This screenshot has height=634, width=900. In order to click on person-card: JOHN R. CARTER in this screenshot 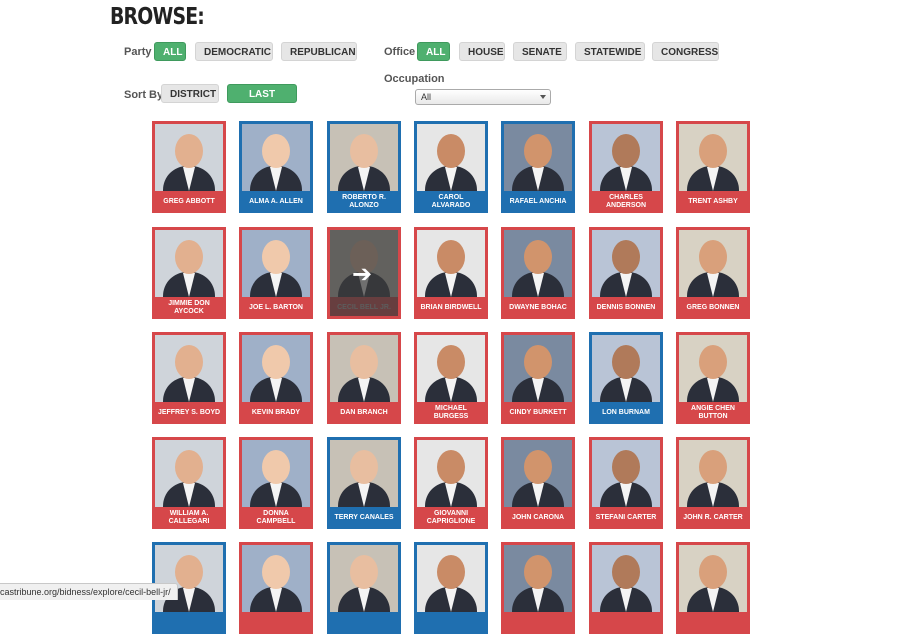, I will do `click(713, 483)`.